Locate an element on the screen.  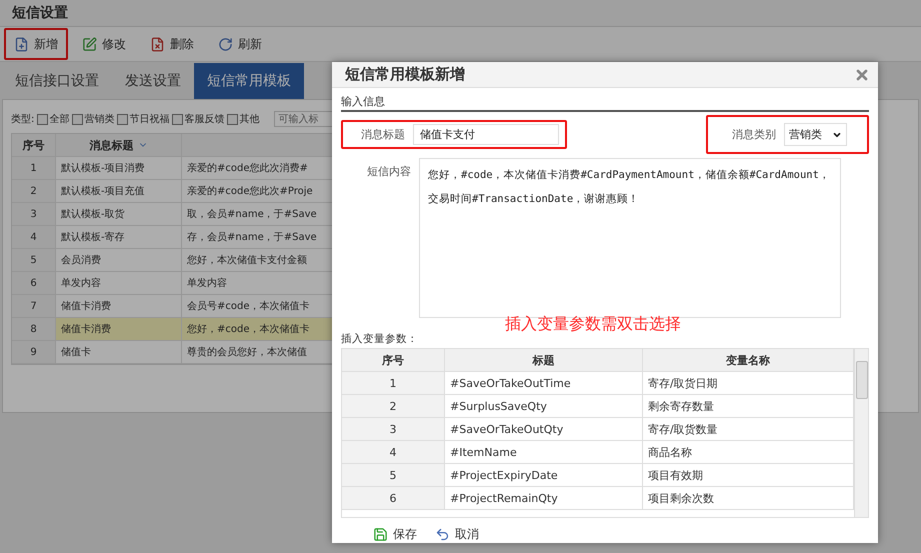
checkbox-label: 客服反馈 is located at coordinates (204, 119).